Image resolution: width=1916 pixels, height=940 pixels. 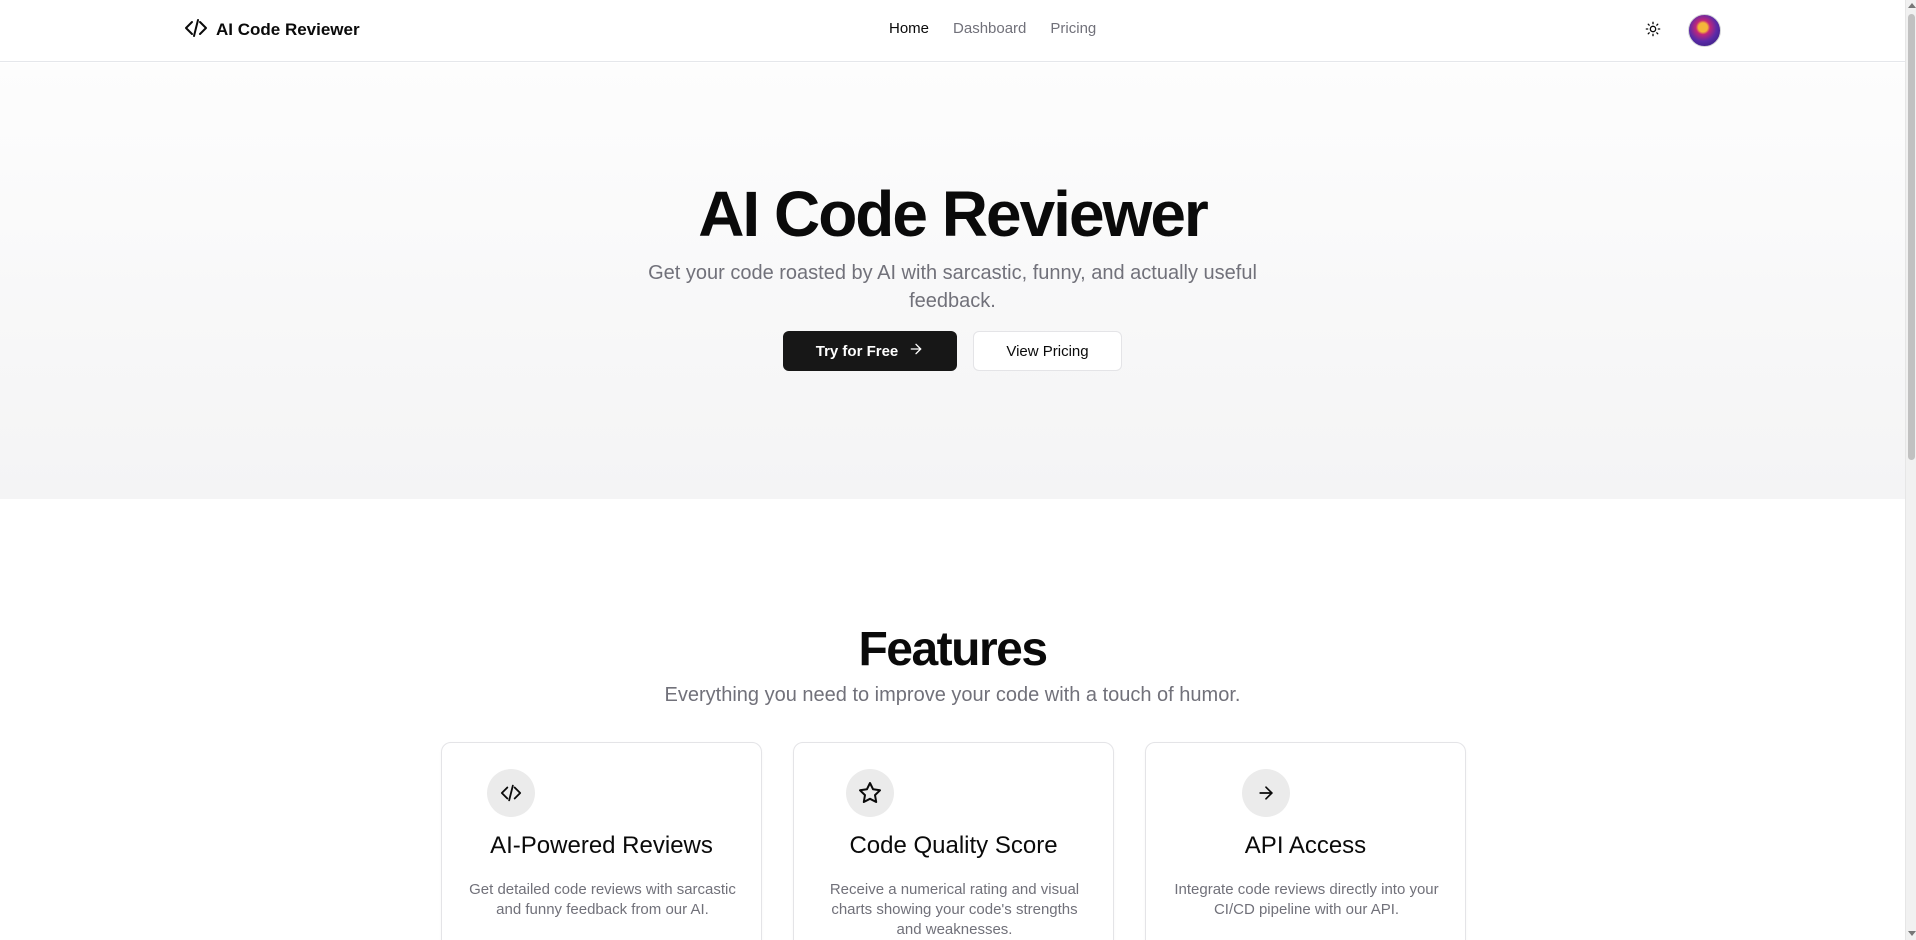 I want to click on sun-icon, so click(x=1653, y=30).